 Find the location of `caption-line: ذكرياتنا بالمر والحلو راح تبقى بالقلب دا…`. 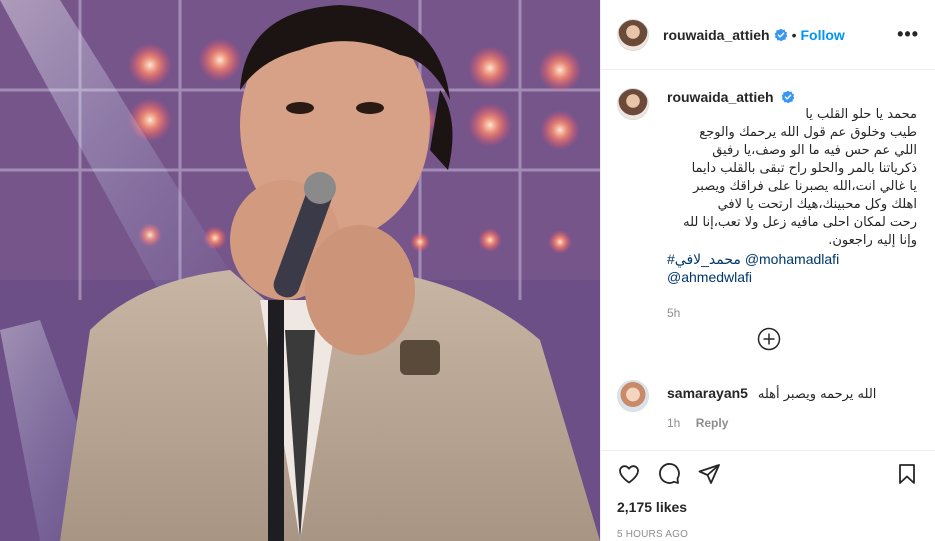

caption-line: ذكرياتنا بالمر والحلو راح تبقى بالقلب دا… is located at coordinates (804, 168).